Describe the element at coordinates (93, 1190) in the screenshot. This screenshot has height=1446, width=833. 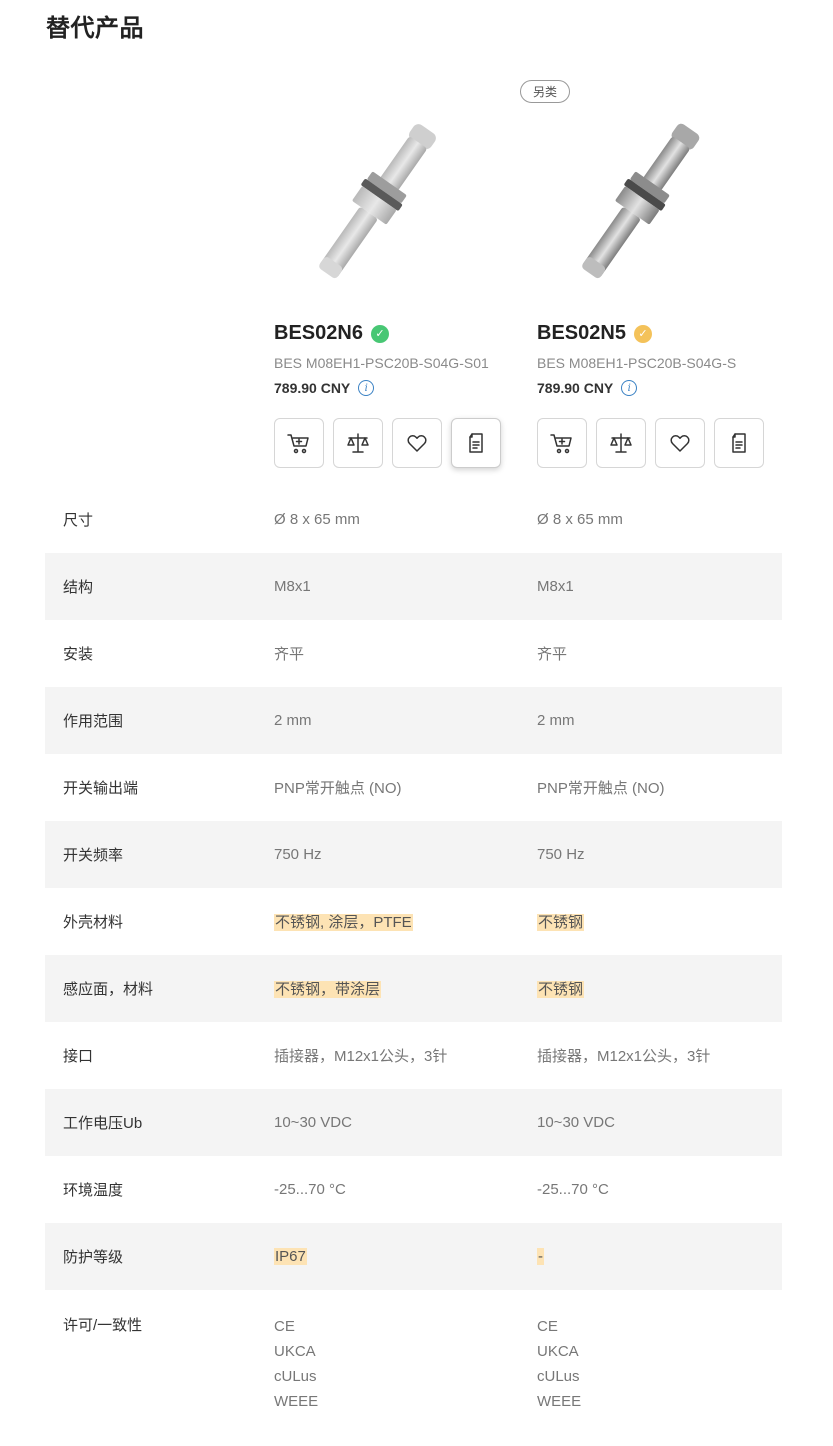
I see `spec-label: 环境温度` at that location.